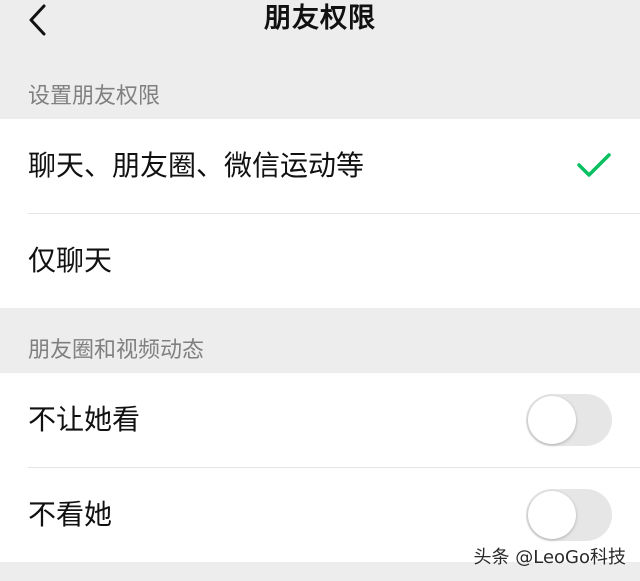 This screenshot has width=640, height=581. I want to click on hide-her-posts-toggle, so click(569, 515).